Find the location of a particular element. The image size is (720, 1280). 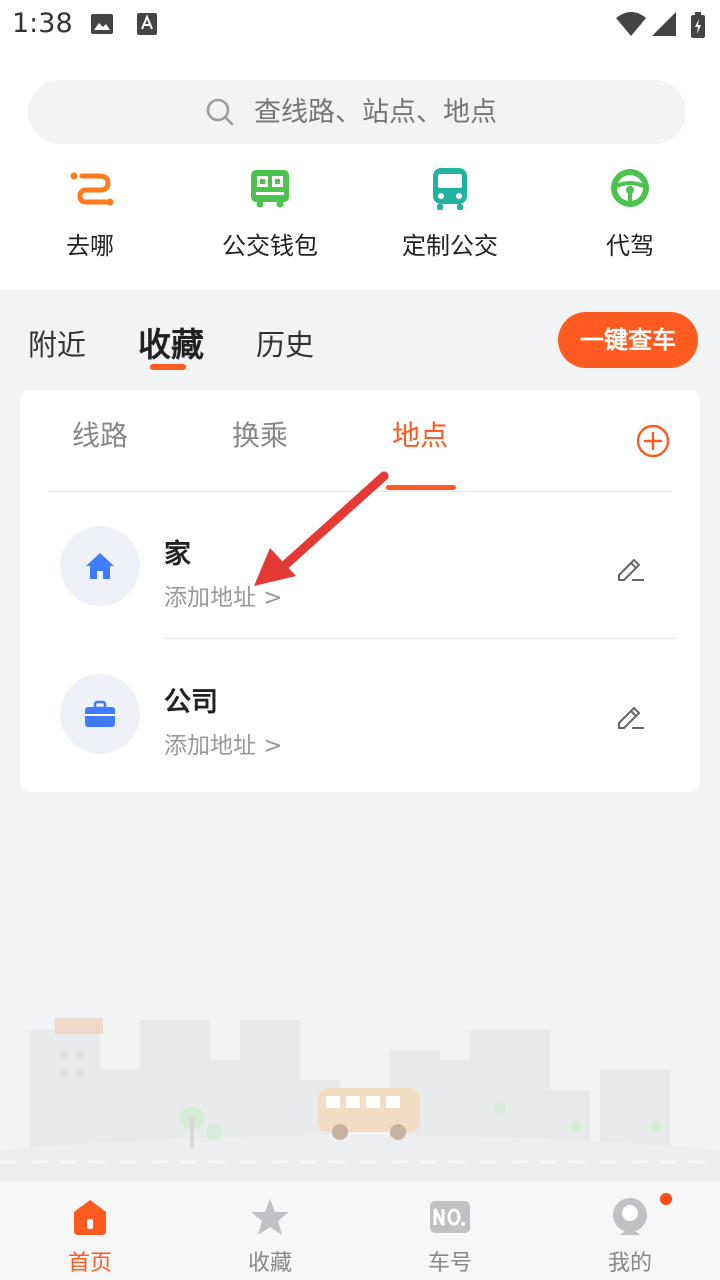

tab-favorites-indicator is located at coordinates (168, 367).